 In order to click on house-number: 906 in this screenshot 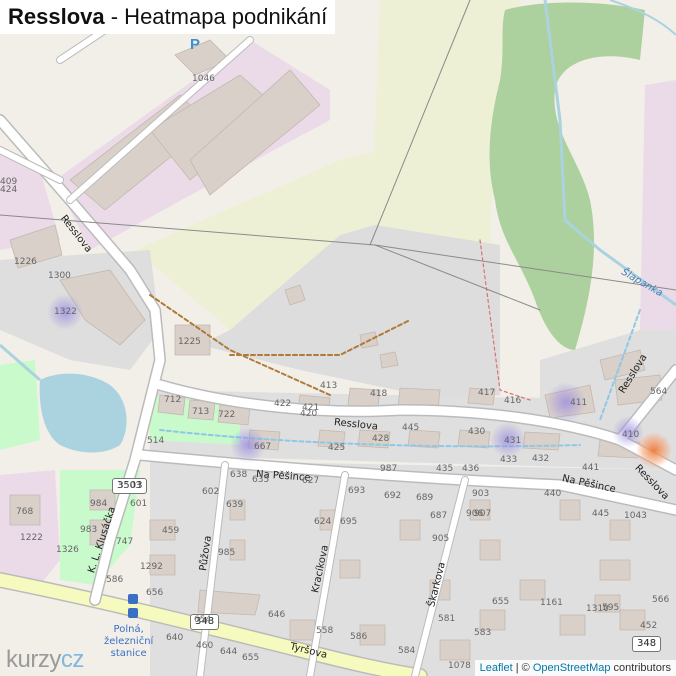, I will do `click(475, 514)`.